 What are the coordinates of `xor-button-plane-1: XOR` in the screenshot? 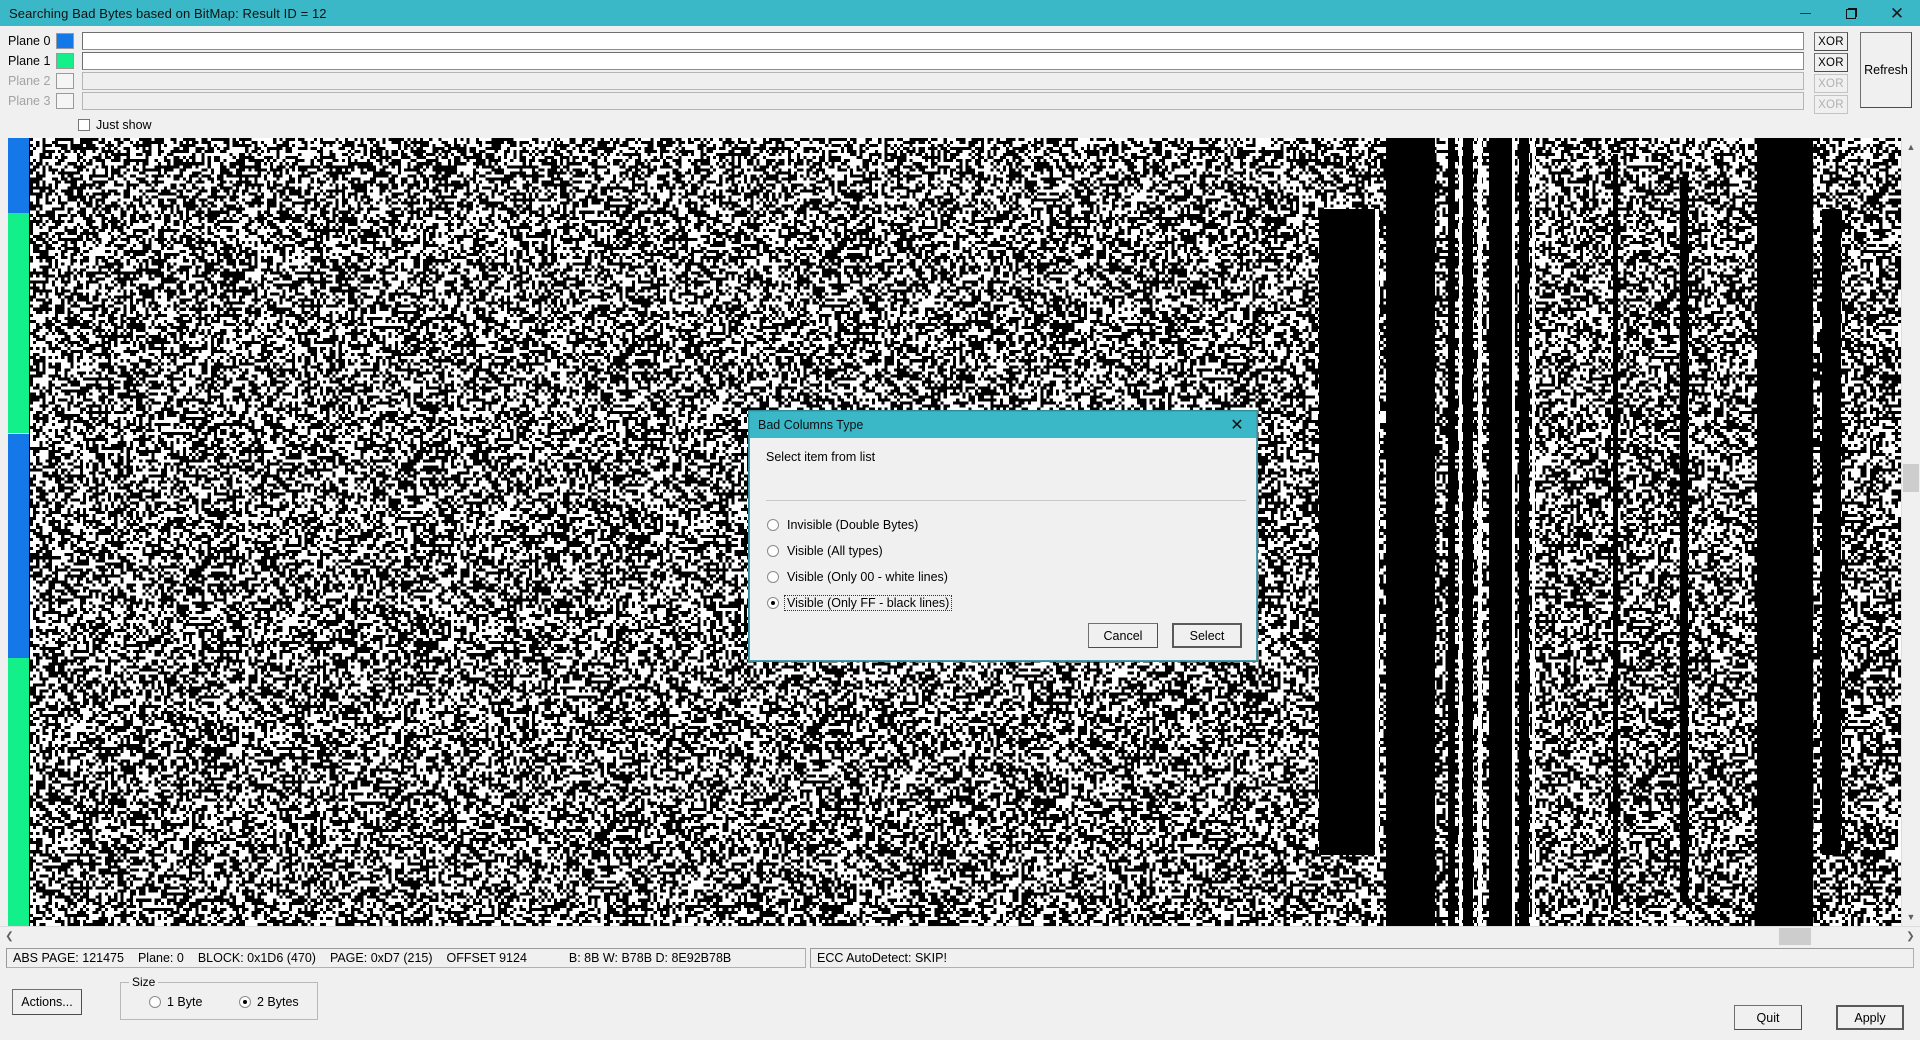 It's located at (1831, 62).